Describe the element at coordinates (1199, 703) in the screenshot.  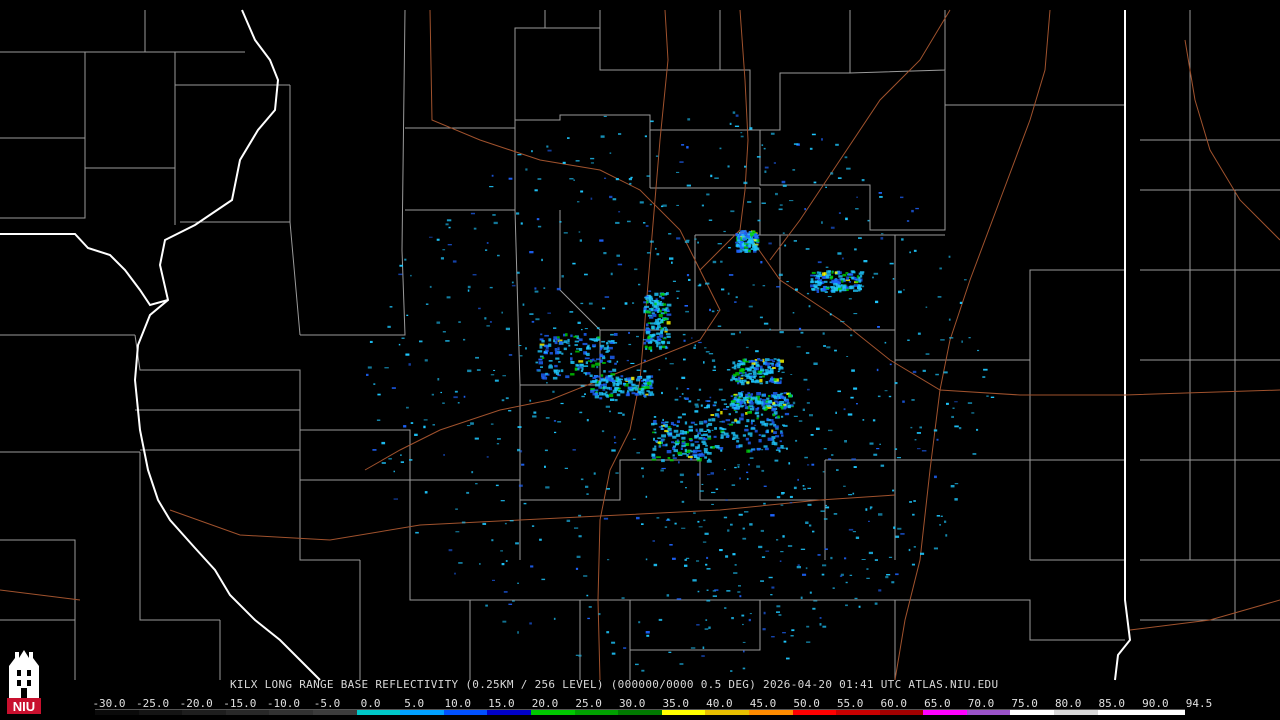
I see `scale-tick-label: 94.5` at that location.